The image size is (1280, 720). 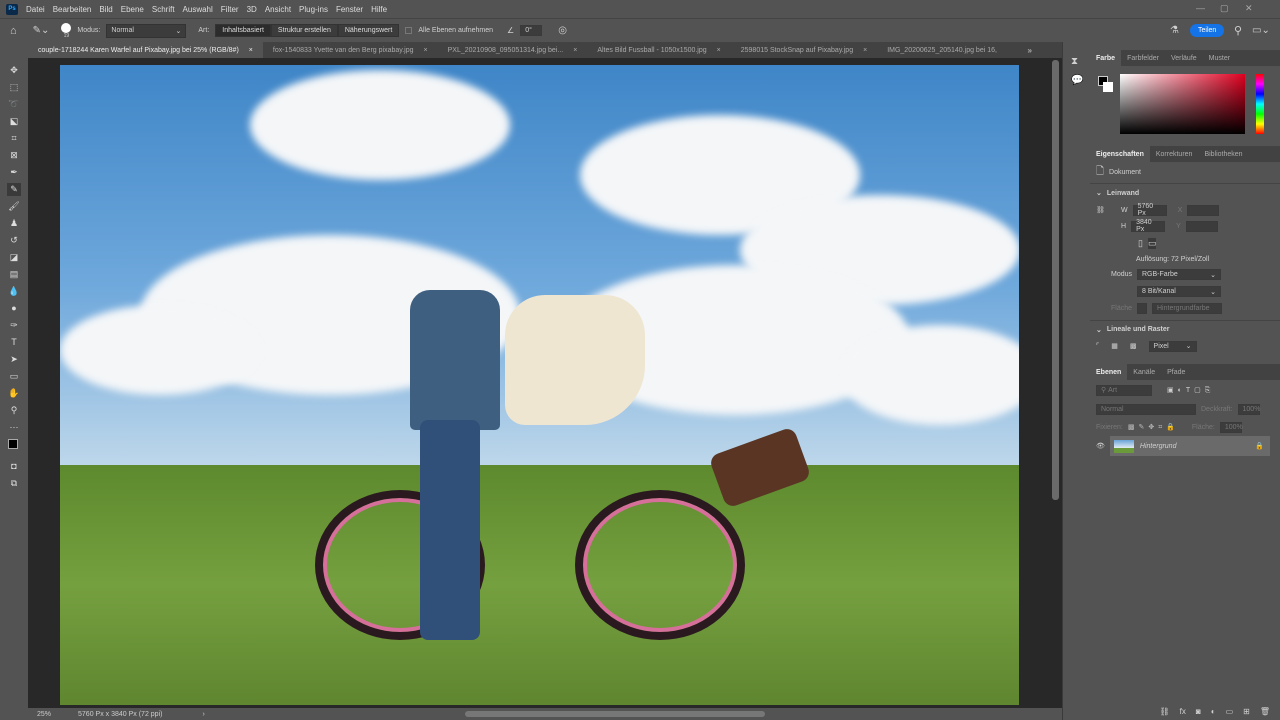 What do you see at coordinates (562, 30) in the screenshot?
I see `pressure-icon: ◎` at bounding box center [562, 30].